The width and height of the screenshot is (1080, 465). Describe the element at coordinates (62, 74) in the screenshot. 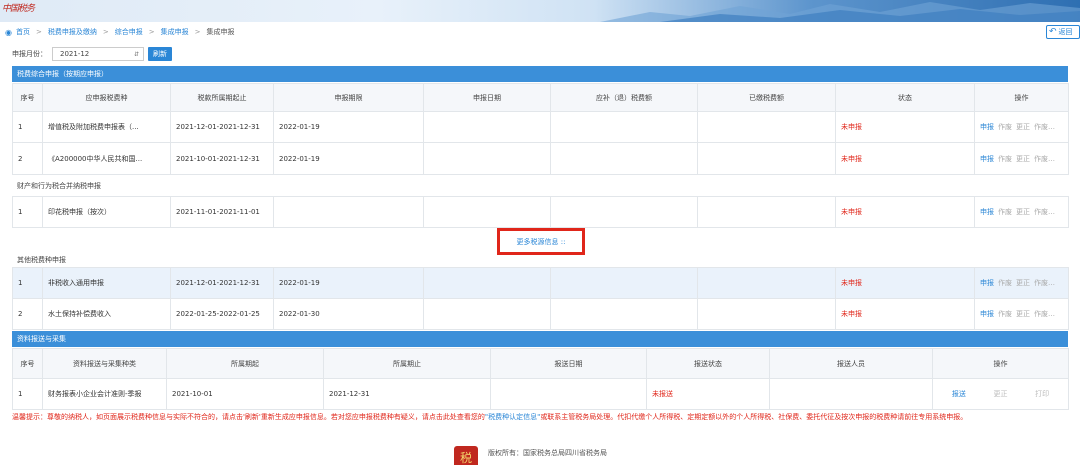

I see `section-title: 税费综合申报（按期应申报）` at that location.